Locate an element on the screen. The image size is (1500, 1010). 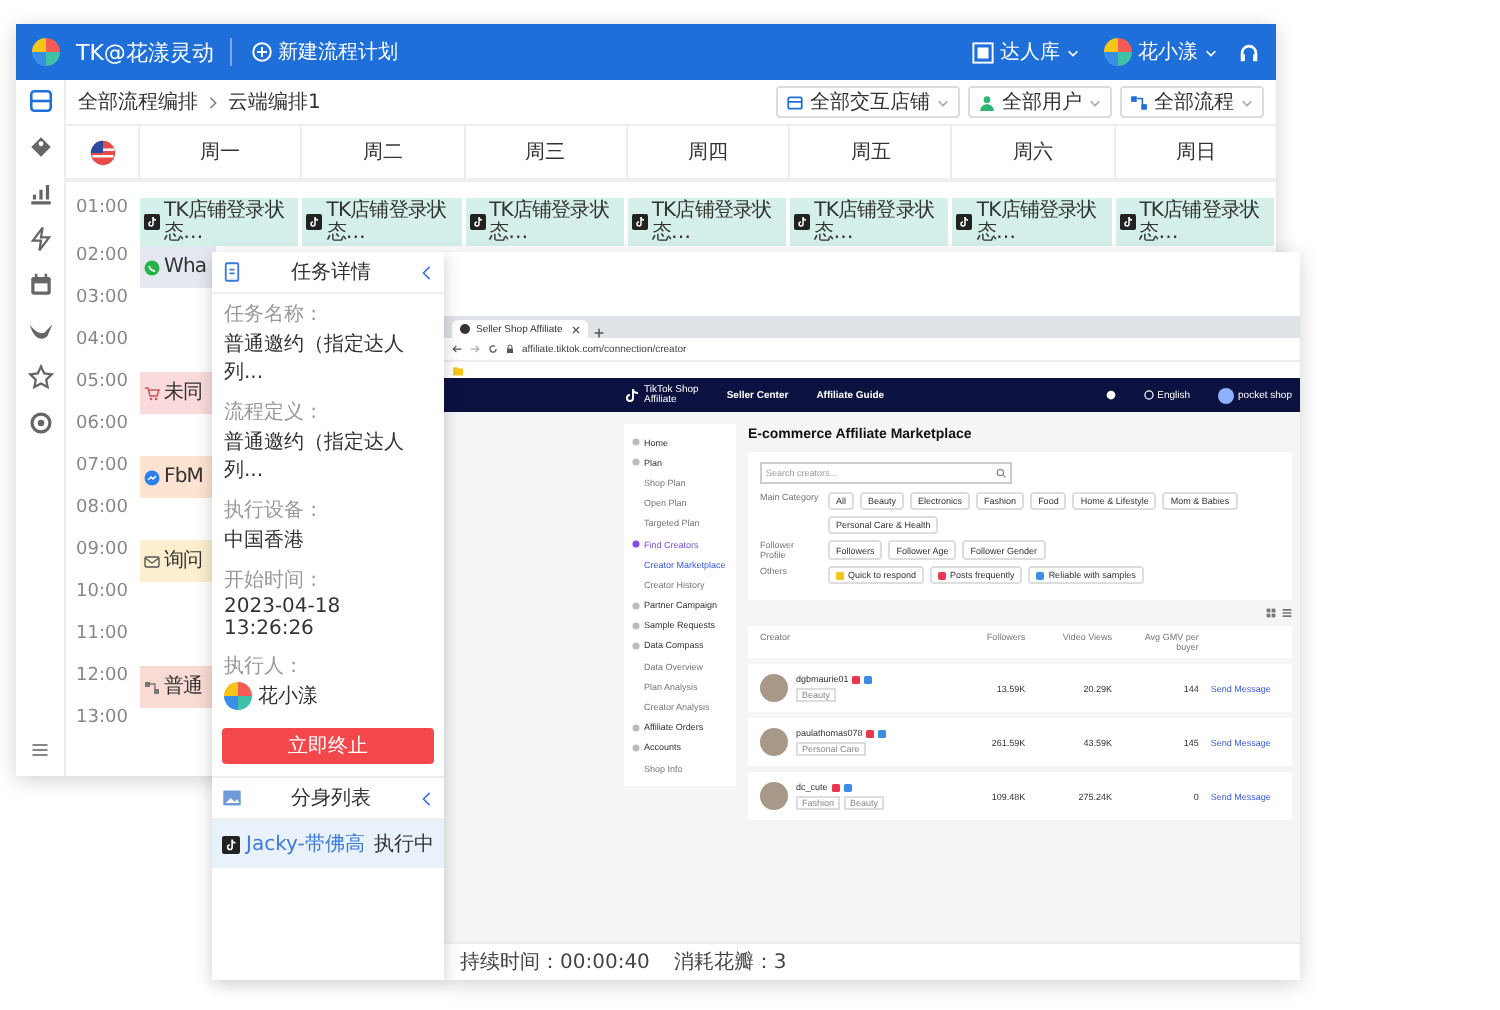
star-icon is located at coordinates (40, 377).